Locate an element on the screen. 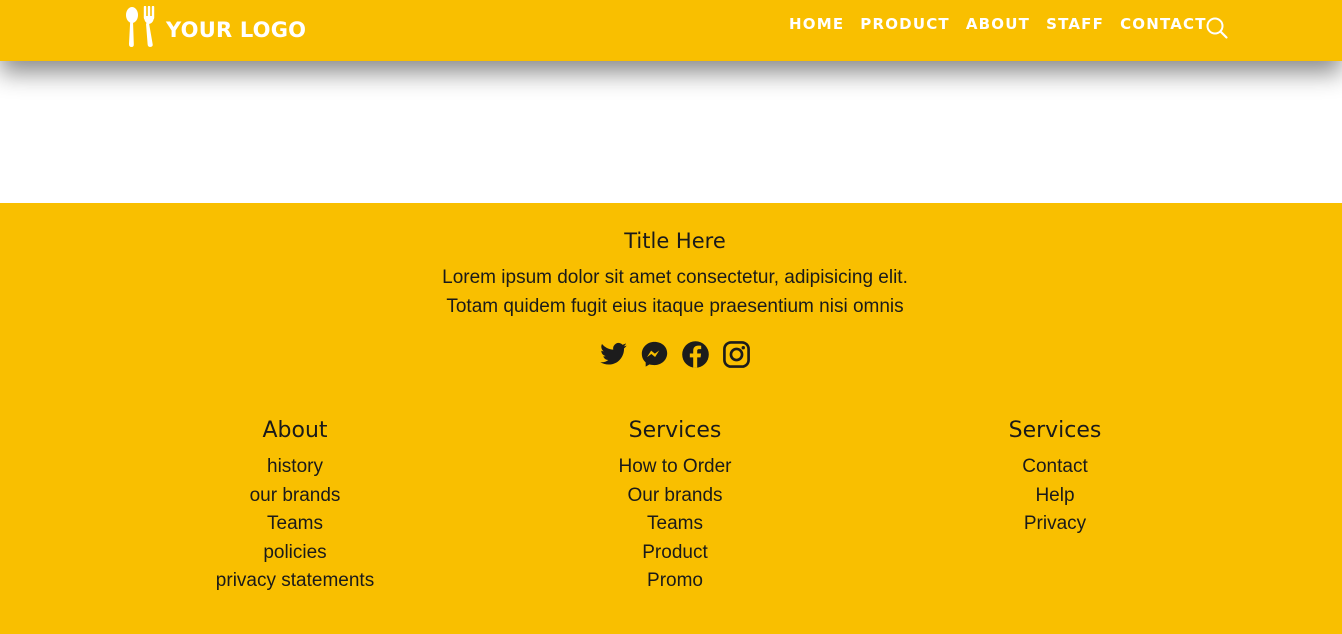 This screenshot has width=1342, height=634. main-nav: HOME PRODUCT ABOUT STAFF CONTACT is located at coordinates (1006, 24).